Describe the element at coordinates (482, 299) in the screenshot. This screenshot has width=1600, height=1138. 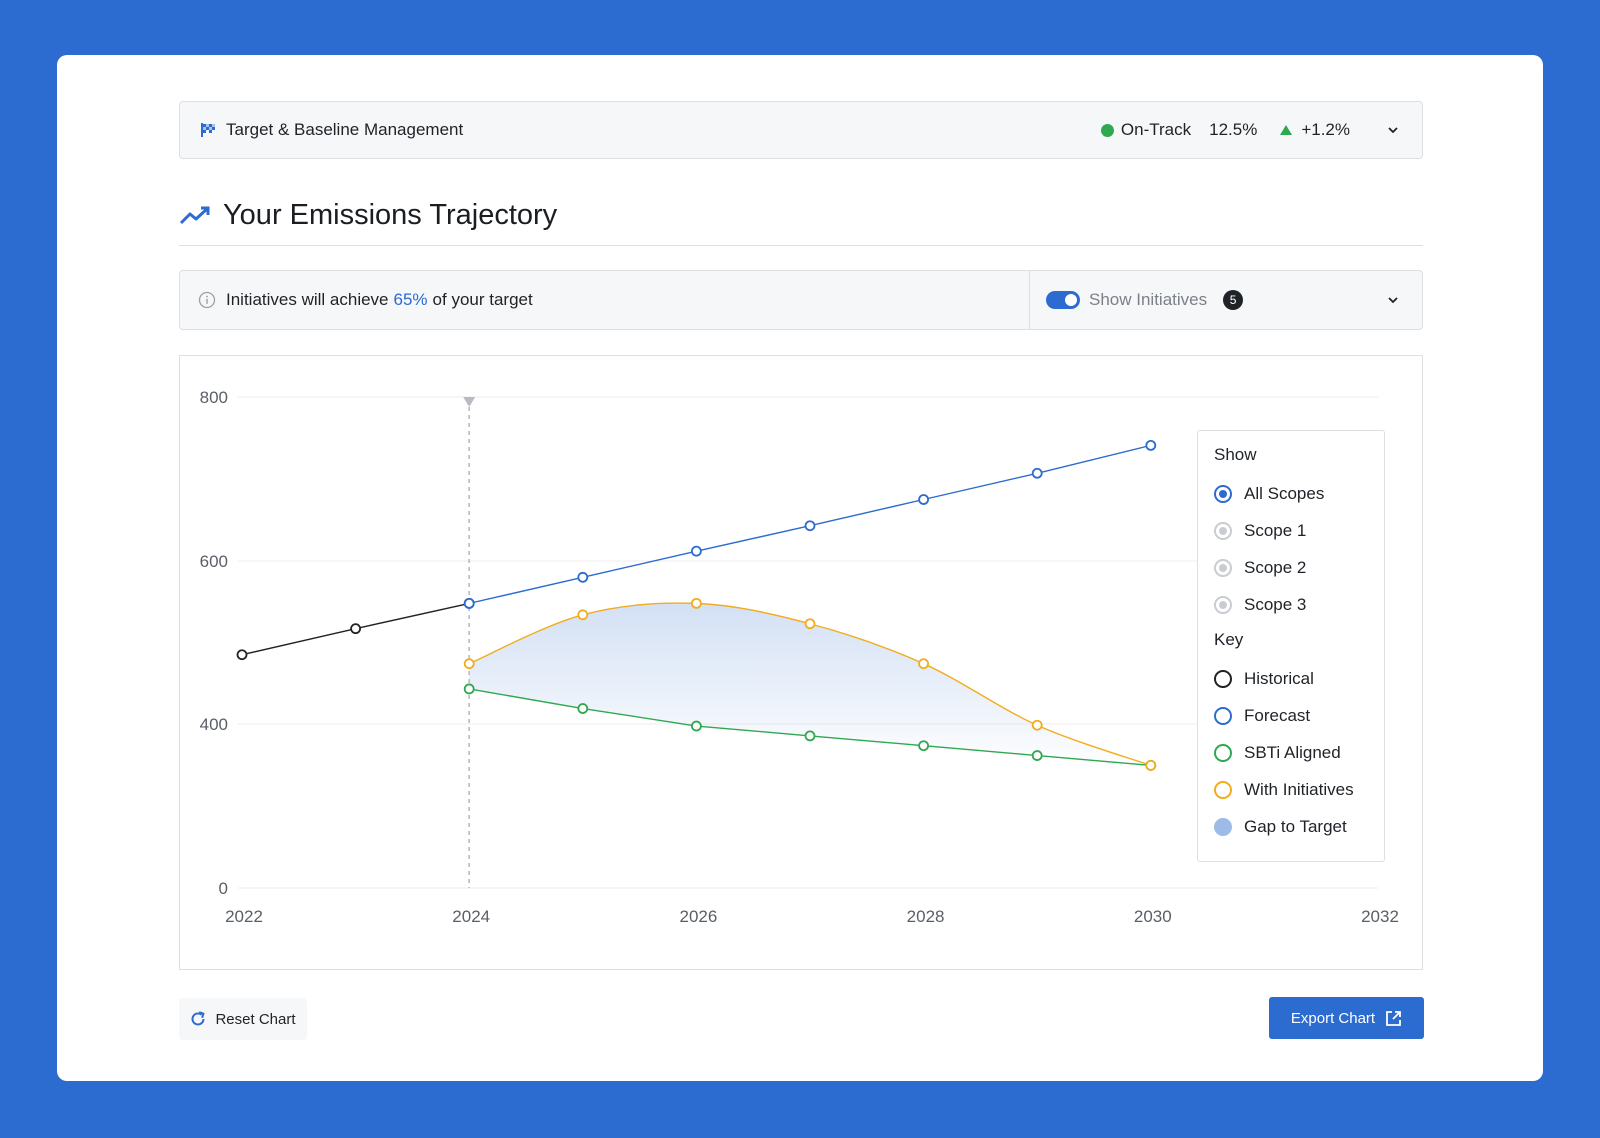
I see `summary-suffix: of your target` at that location.